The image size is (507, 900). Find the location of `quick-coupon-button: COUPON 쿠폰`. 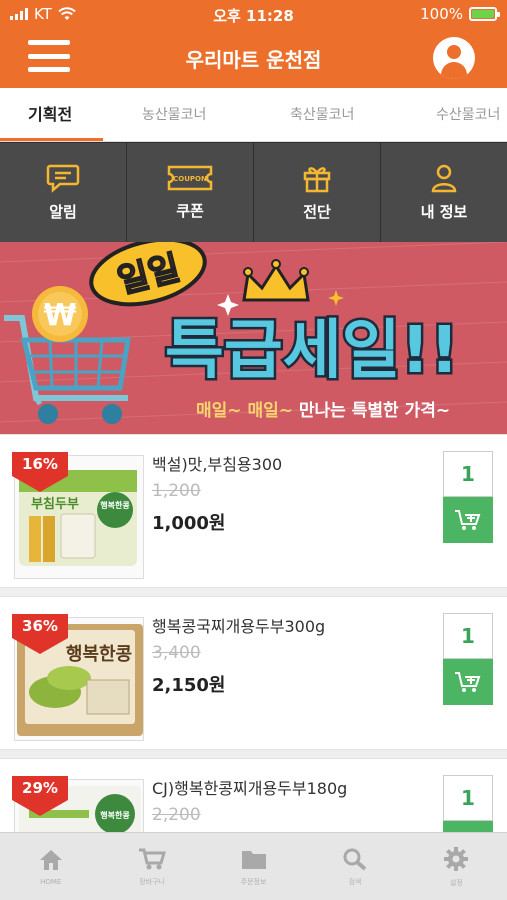

quick-coupon-button: COUPON 쿠폰 is located at coordinates (190, 192).